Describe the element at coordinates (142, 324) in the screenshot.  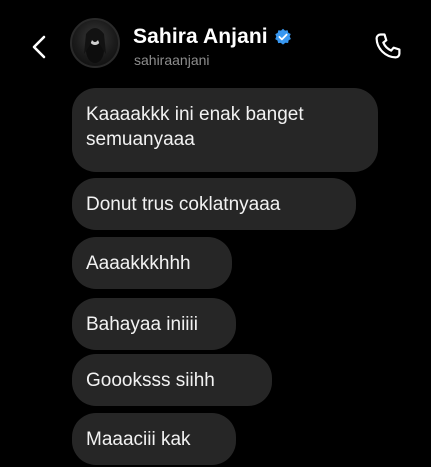
I see `message-text: Bahayaa iniiii` at that location.